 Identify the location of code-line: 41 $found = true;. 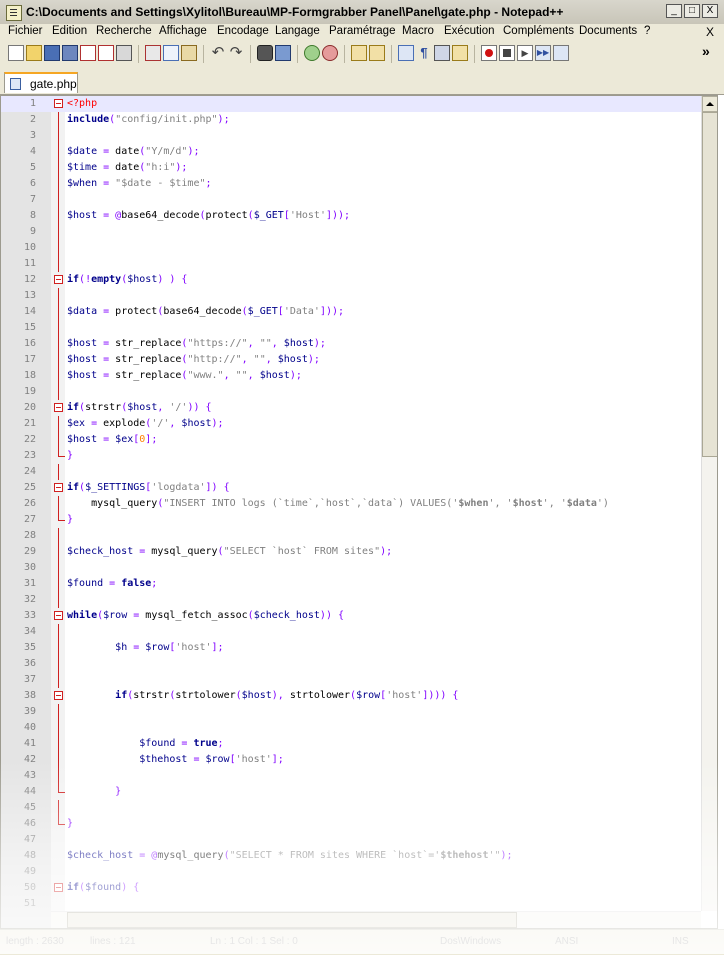
(351, 744).